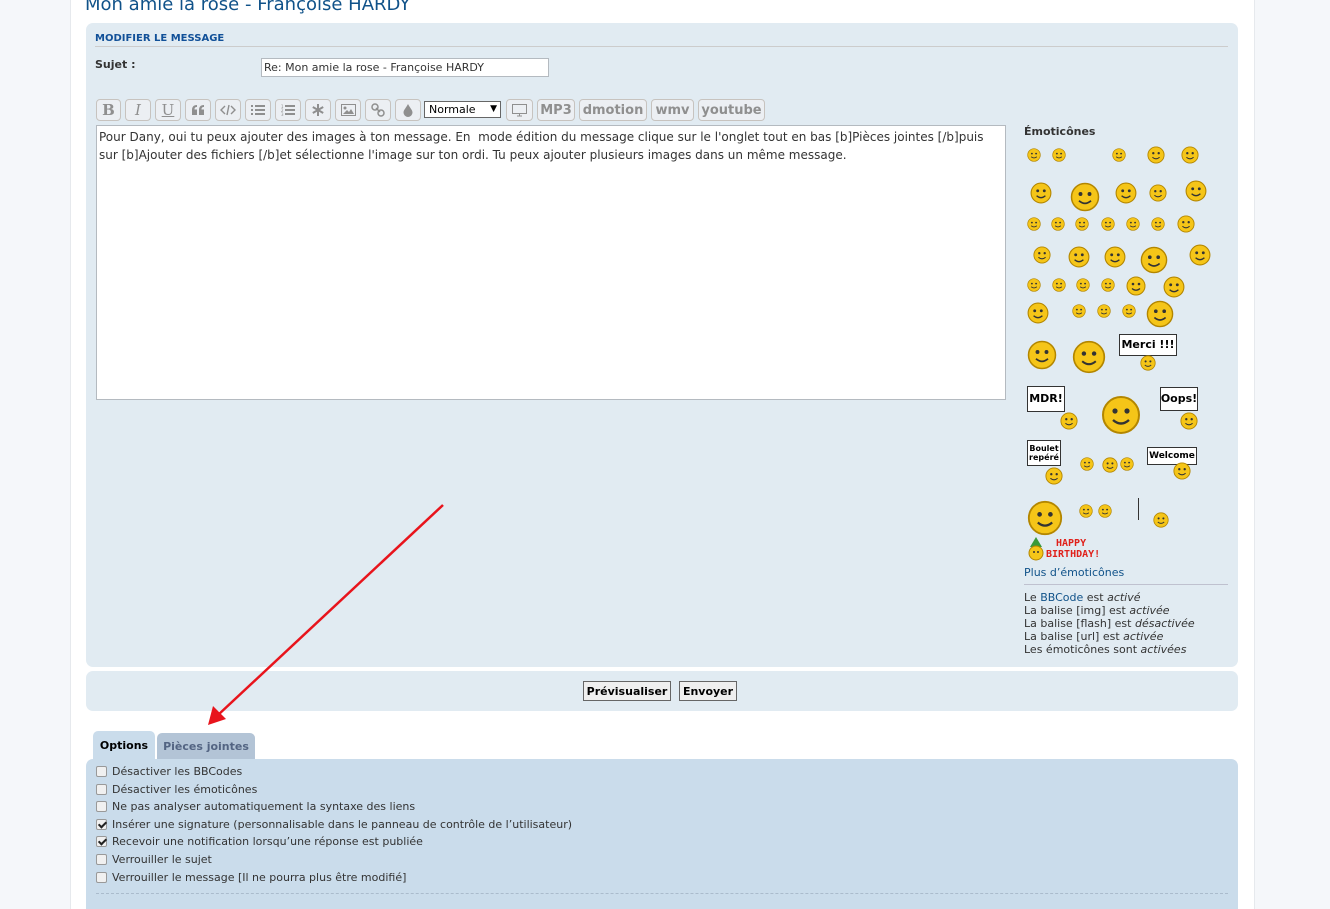 Image resolution: width=1330 pixels, height=909 pixels. I want to click on tab-options: Options, so click(124, 745).